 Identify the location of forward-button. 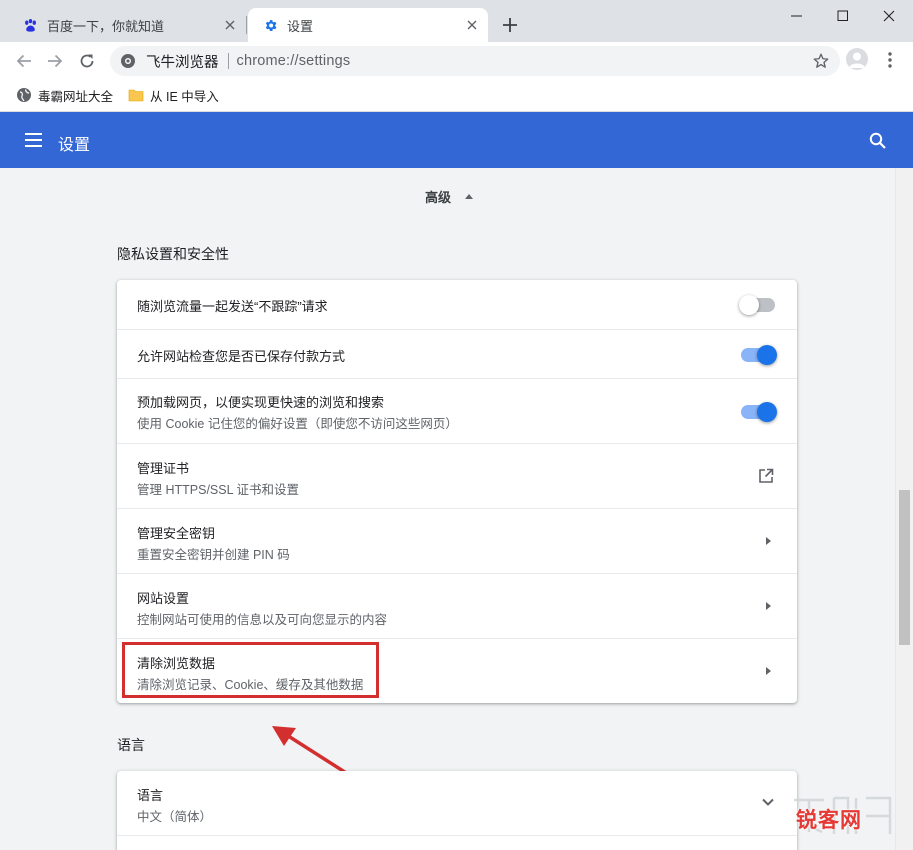
(55, 61).